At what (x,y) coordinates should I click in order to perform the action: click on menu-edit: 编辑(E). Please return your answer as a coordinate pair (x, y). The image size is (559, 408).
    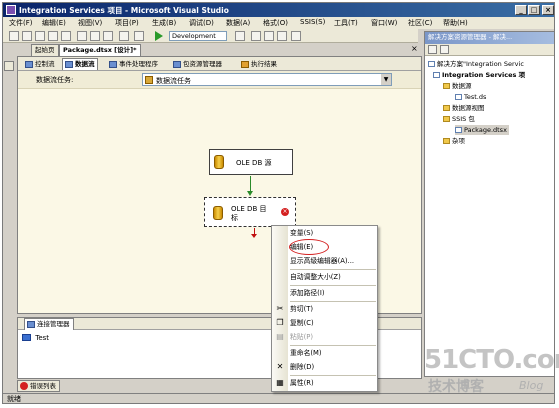
    Looking at the image, I should click on (54, 23).